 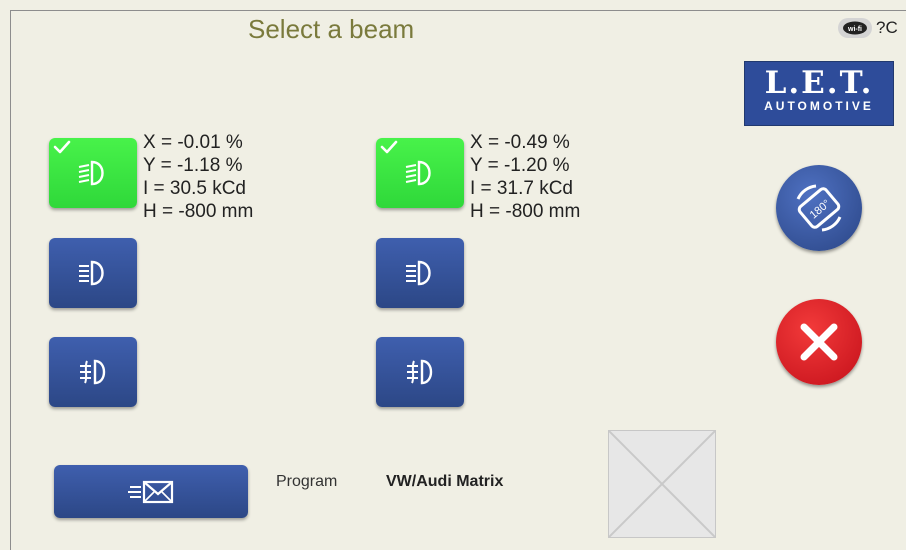 I want to click on cancel-button, so click(x=819, y=342).